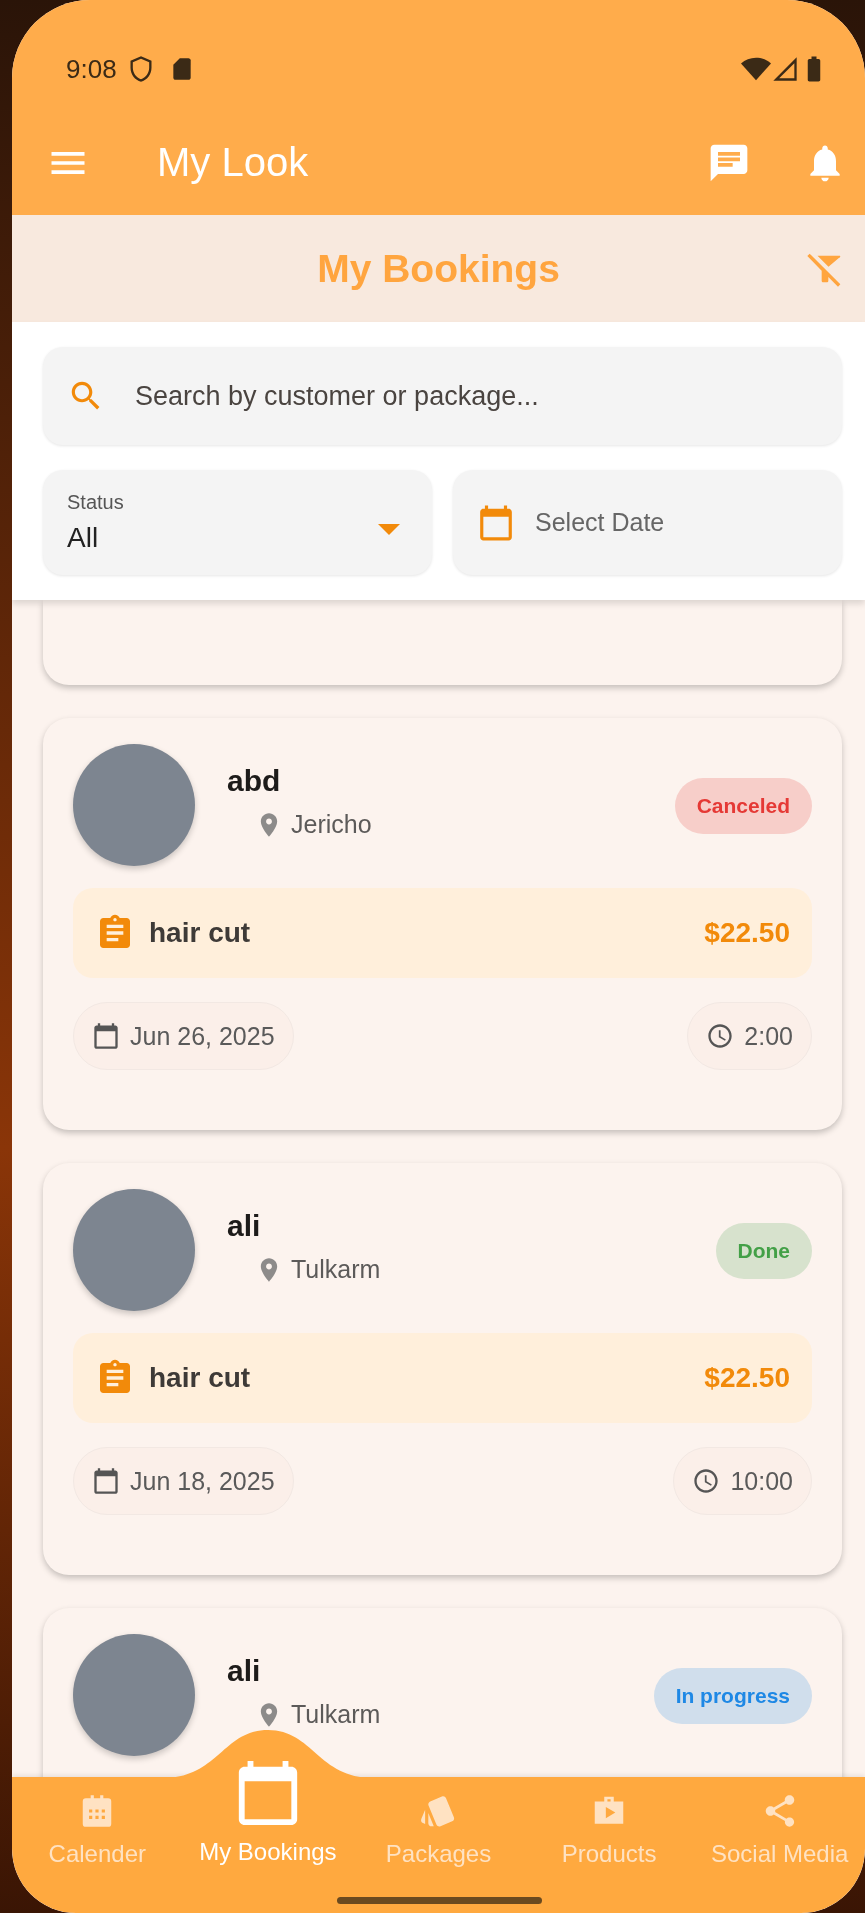 The width and height of the screenshot is (865, 1913). What do you see at coordinates (389, 529) in the screenshot?
I see `caret-icon` at bounding box center [389, 529].